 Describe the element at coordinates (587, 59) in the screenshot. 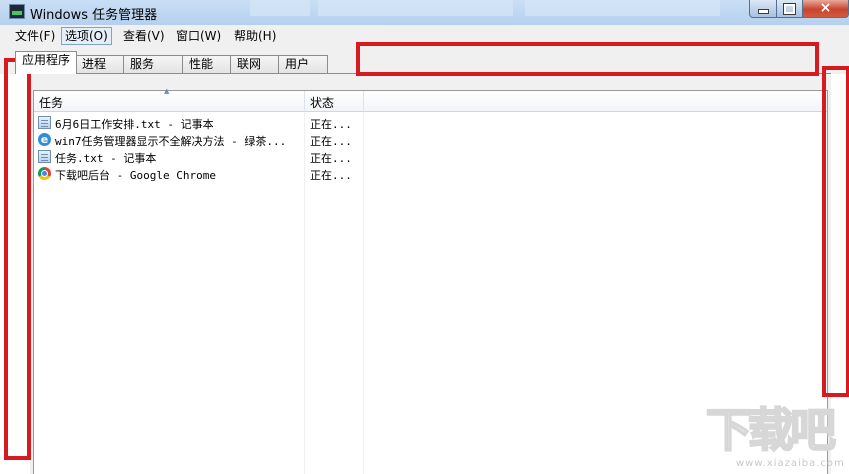

I see `annotation-box-top` at that location.